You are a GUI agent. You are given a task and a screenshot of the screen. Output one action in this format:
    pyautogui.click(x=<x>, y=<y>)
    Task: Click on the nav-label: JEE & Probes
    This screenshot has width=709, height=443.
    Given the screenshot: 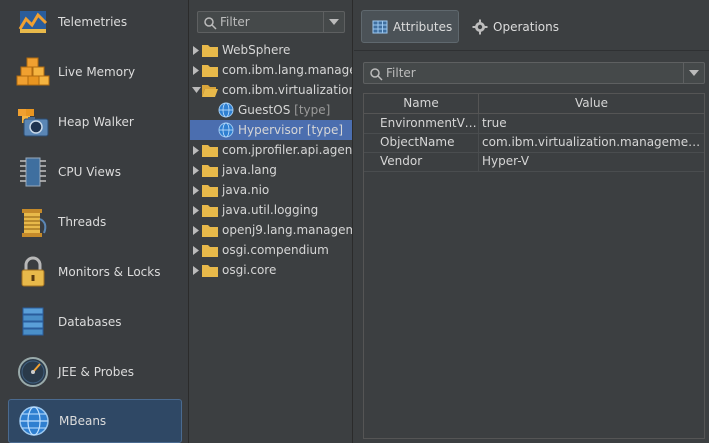 What is the action you would take?
    pyautogui.click(x=96, y=372)
    